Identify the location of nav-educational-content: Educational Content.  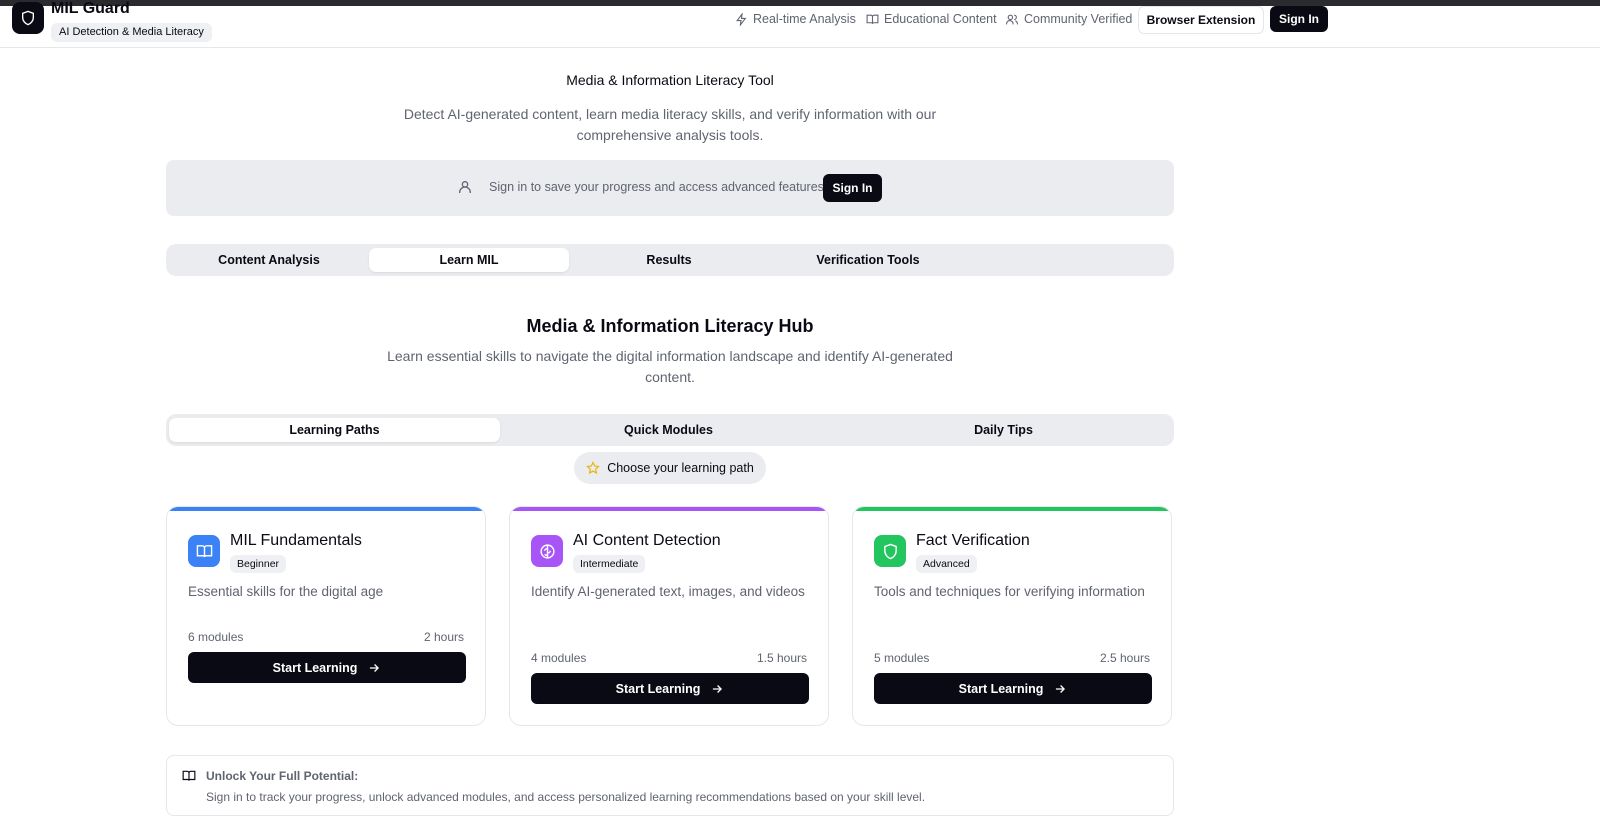
(931, 19).